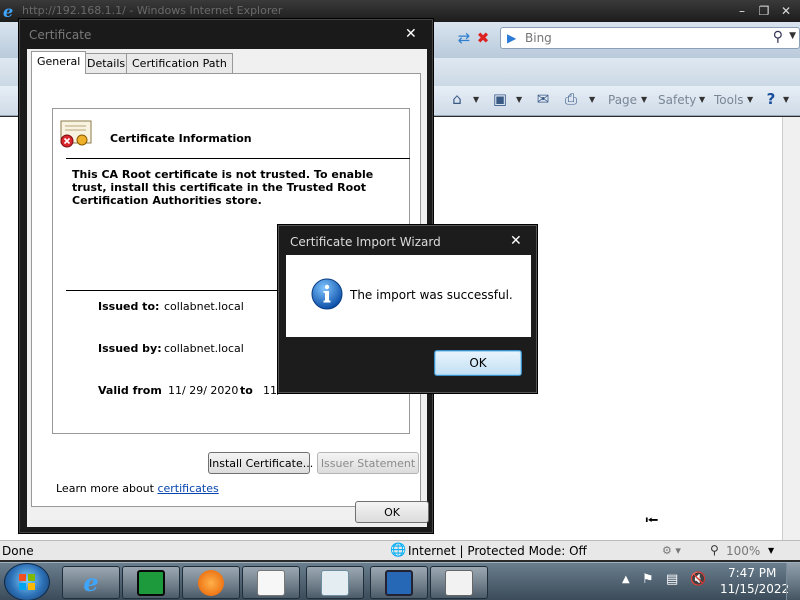  Describe the element at coordinates (105, 488) in the screenshot. I see `learn-more-prefix: Learn more about` at that location.